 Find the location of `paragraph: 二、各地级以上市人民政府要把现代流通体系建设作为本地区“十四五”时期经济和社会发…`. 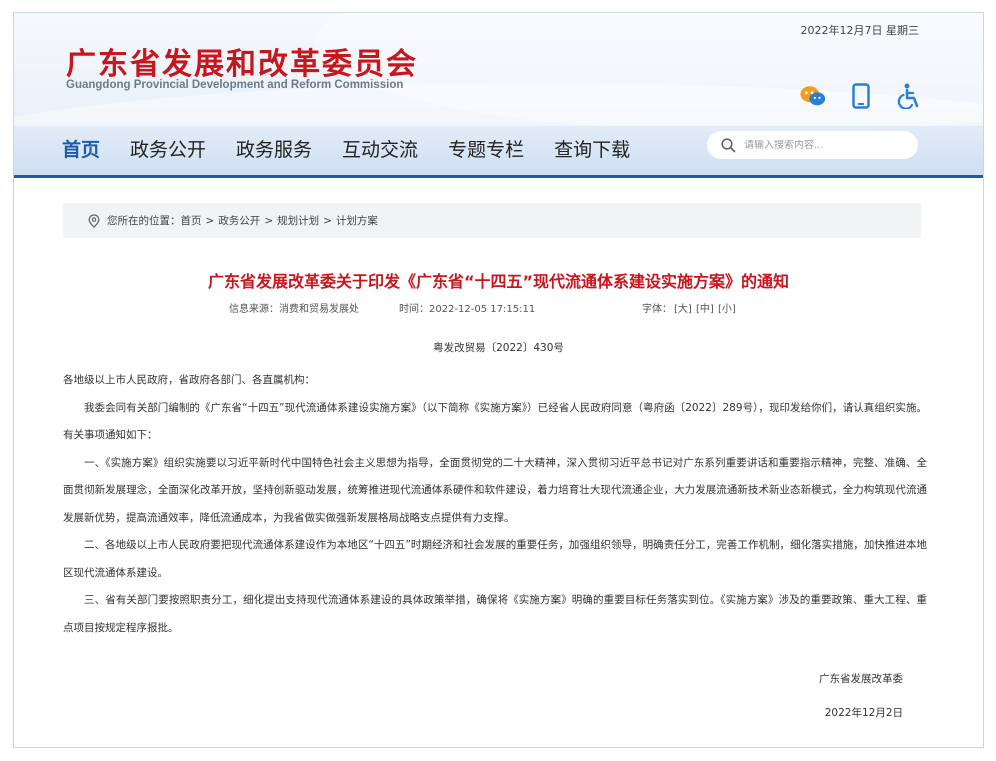

paragraph: 二、各地级以上市人民政府要把现代流通体系建设作为本地区“十四五”时期经济和社会发… is located at coordinates (495, 559).